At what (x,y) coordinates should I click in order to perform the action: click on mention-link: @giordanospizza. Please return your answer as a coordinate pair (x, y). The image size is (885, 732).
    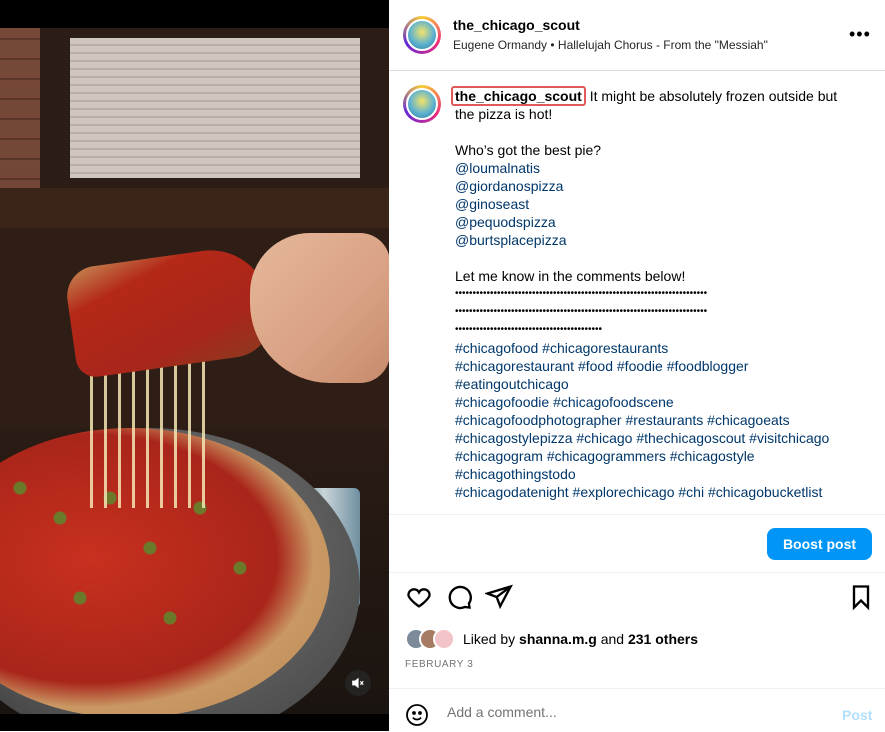
    Looking at the image, I should click on (662, 186).